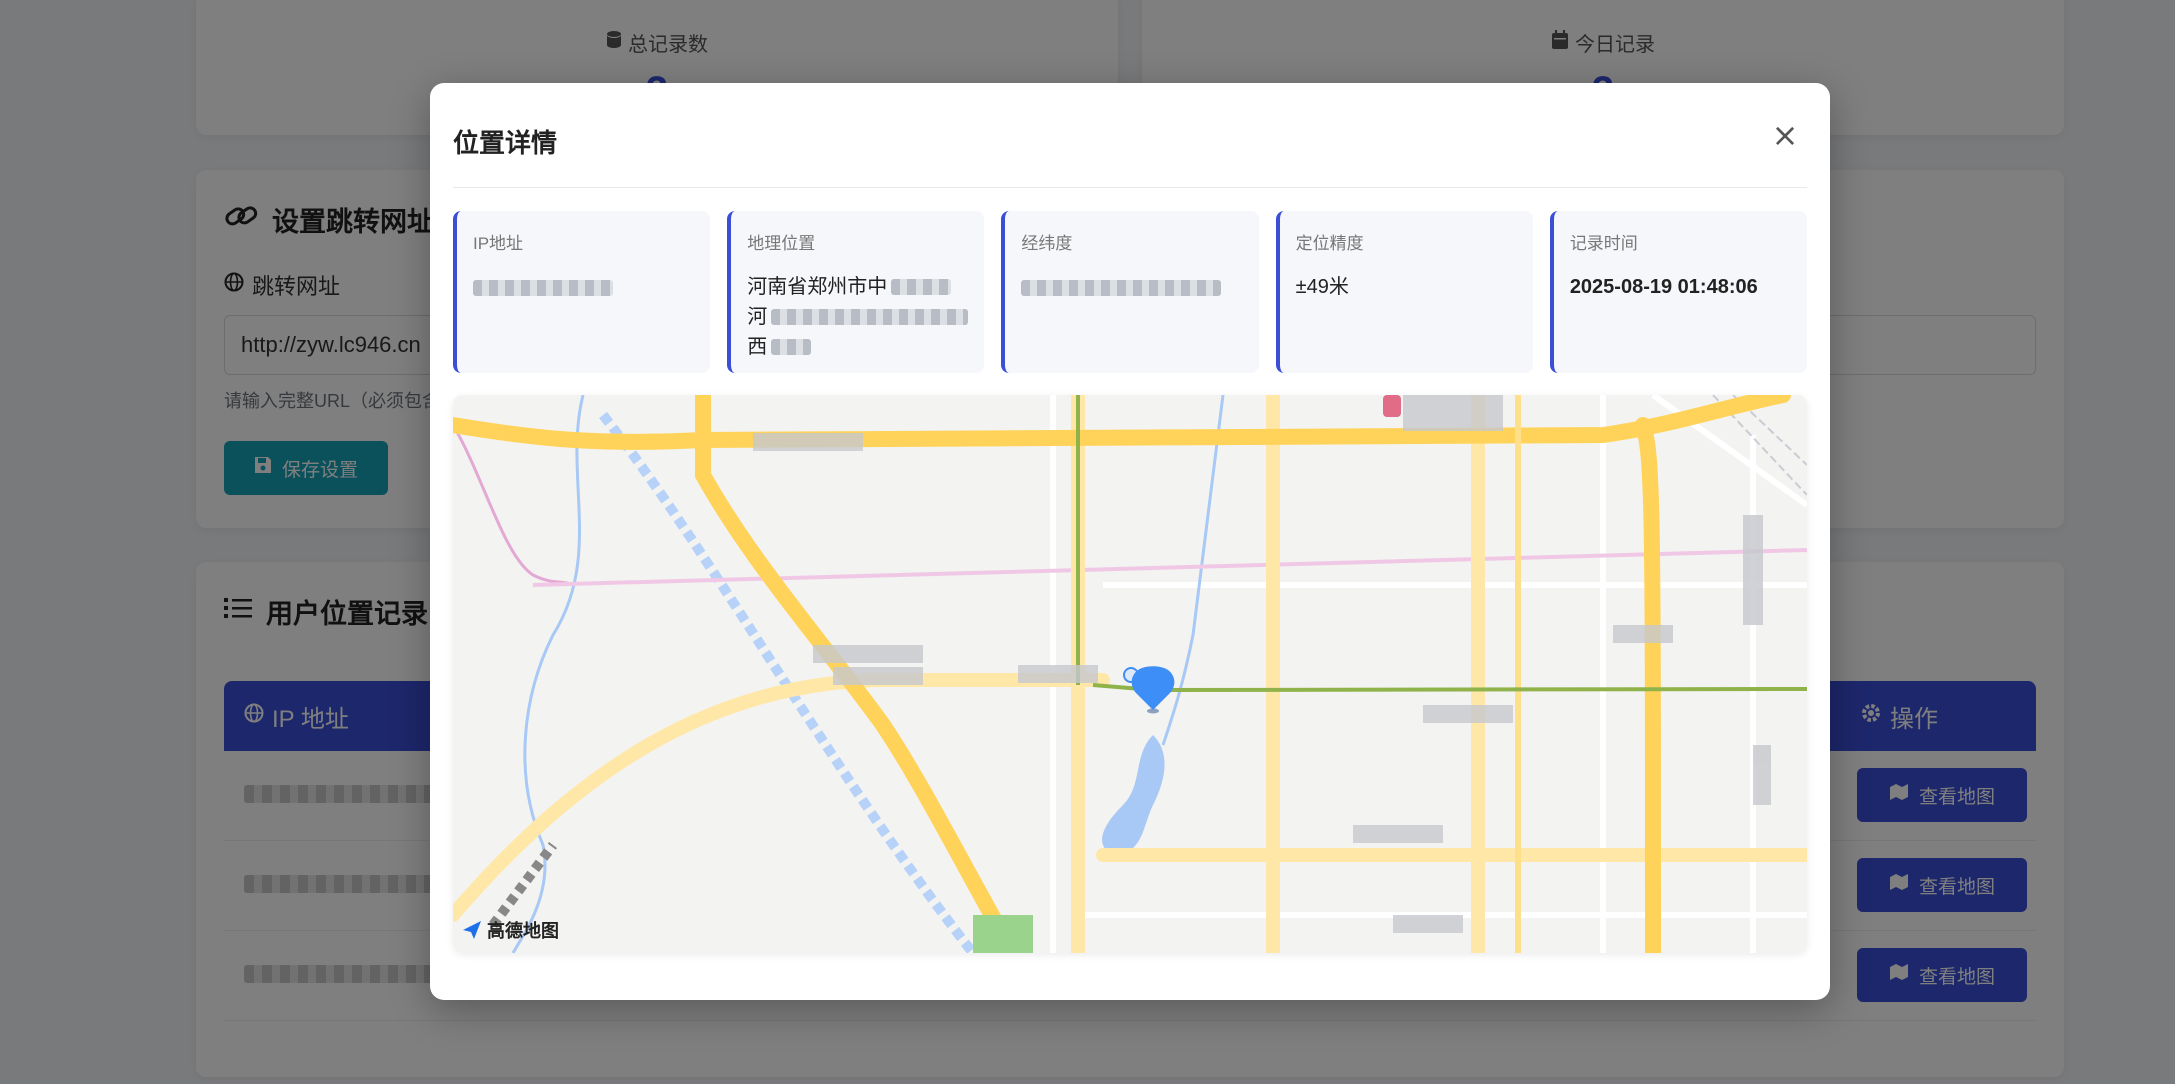 The height and width of the screenshot is (1084, 2175). Describe the element at coordinates (1322, 287) in the screenshot. I see `accuracy-value: ±49米` at that location.